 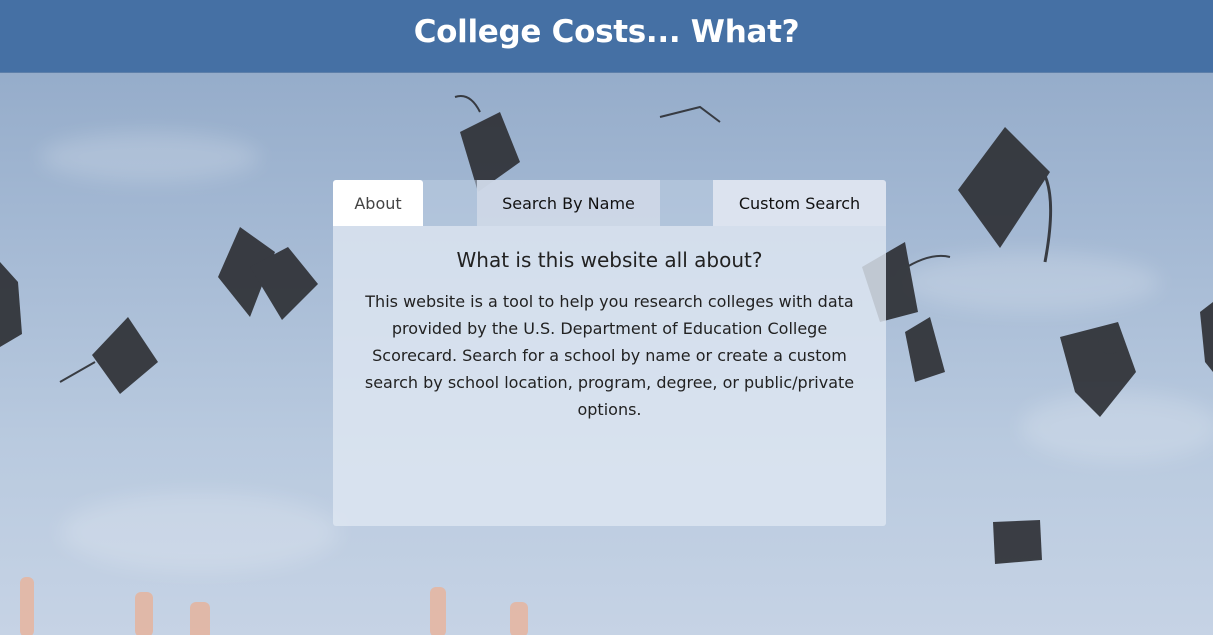 What do you see at coordinates (568, 203) in the screenshot?
I see `tab-search-by-name: Search By Name` at bounding box center [568, 203].